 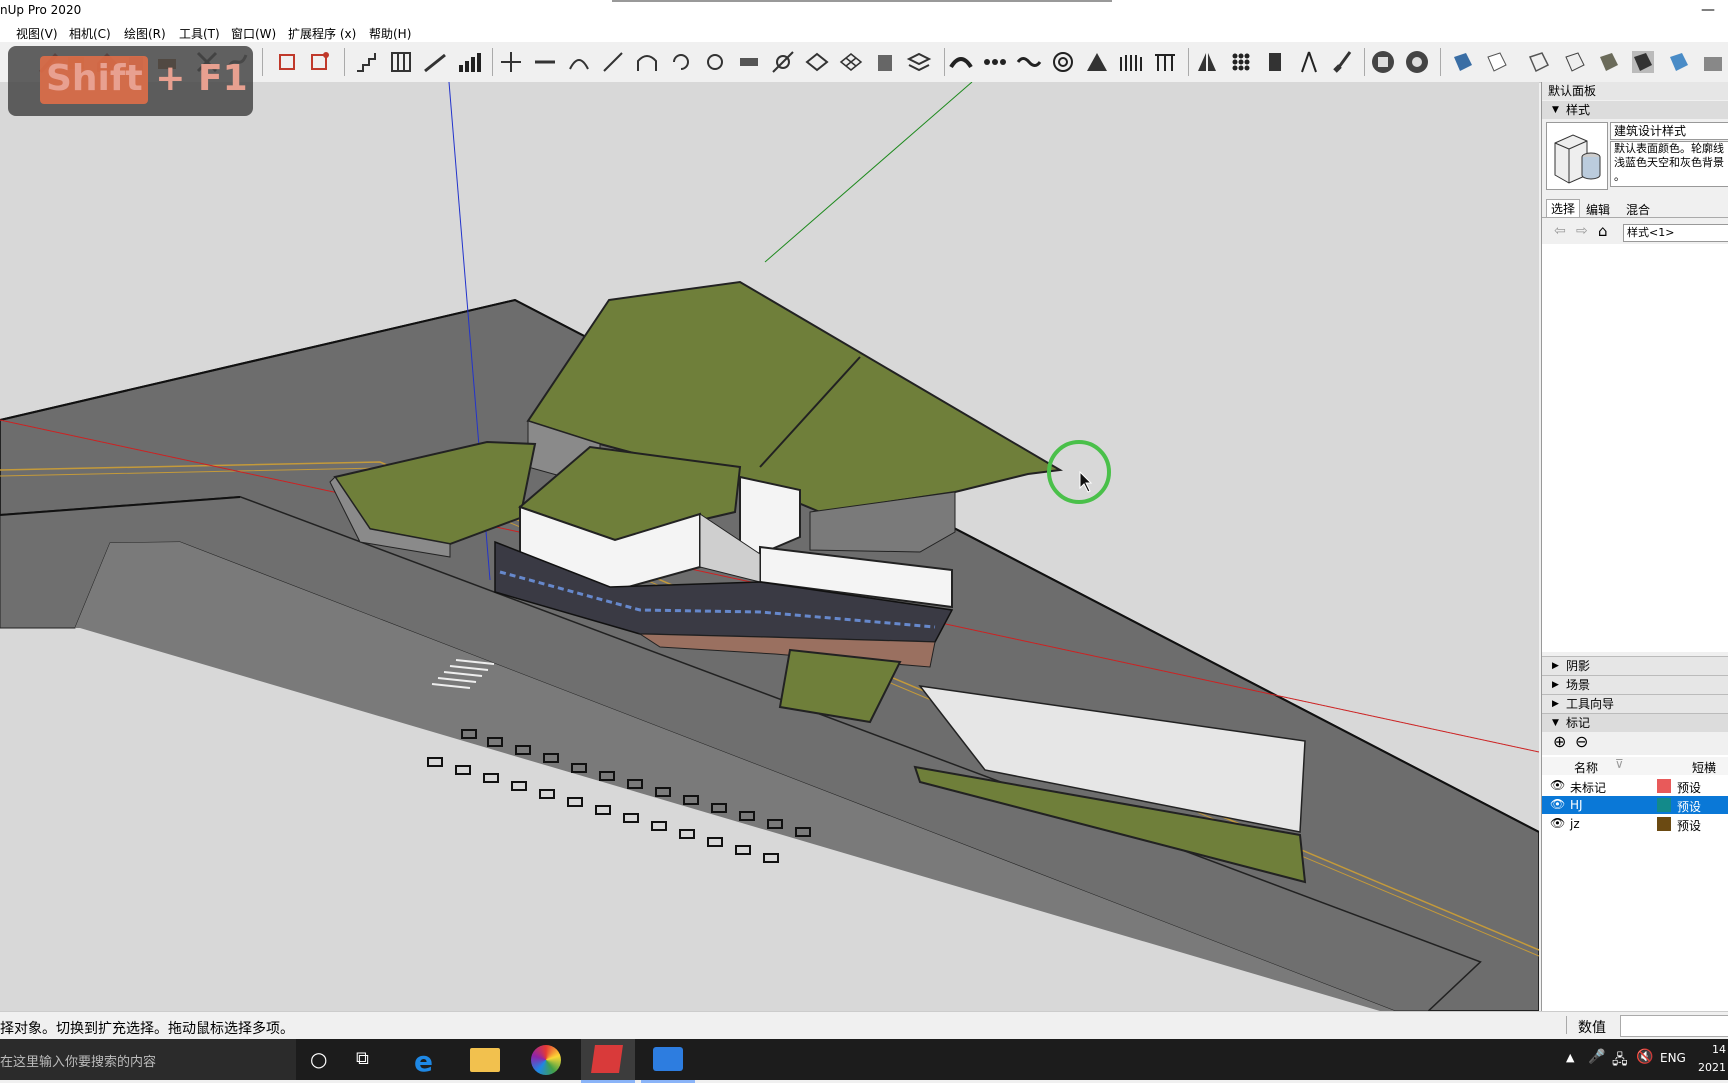 I want to click on windows-taskbar: 在这里输入你要搜索的内容 ○ ⧉ e ▲ 🎤 🖧 🔇 ENG 14 2021, so click(x=864, y=1061).